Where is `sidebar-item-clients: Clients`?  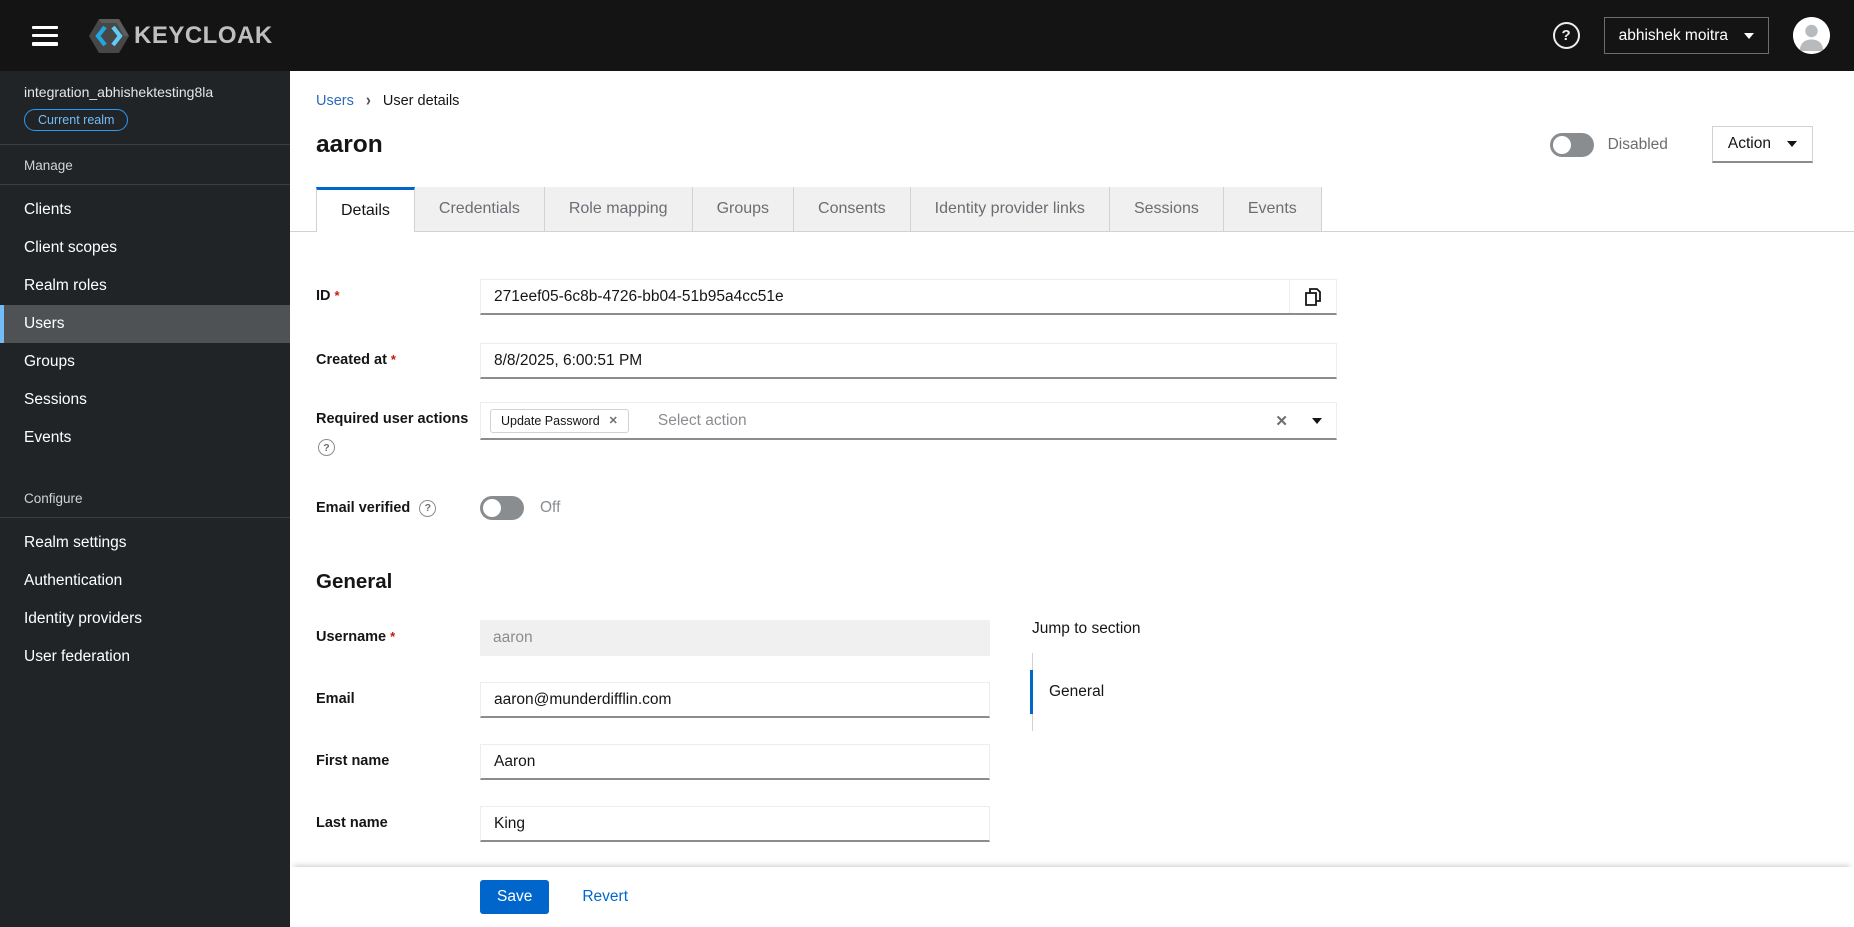
sidebar-item-clients: Clients is located at coordinates (145, 210).